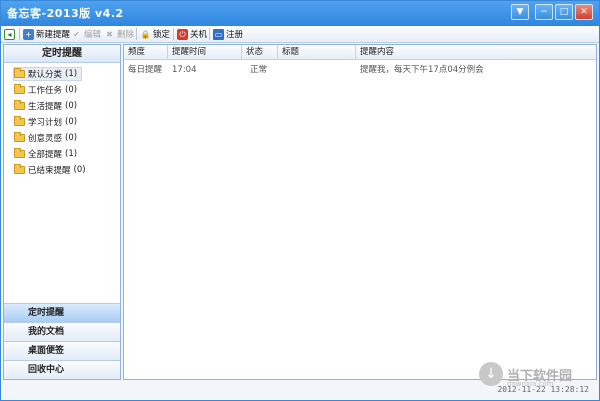  What do you see at coordinates (28, 34) in the screenshot?
I see `new-reminder-icon: +` at bounding box center [28, 34].